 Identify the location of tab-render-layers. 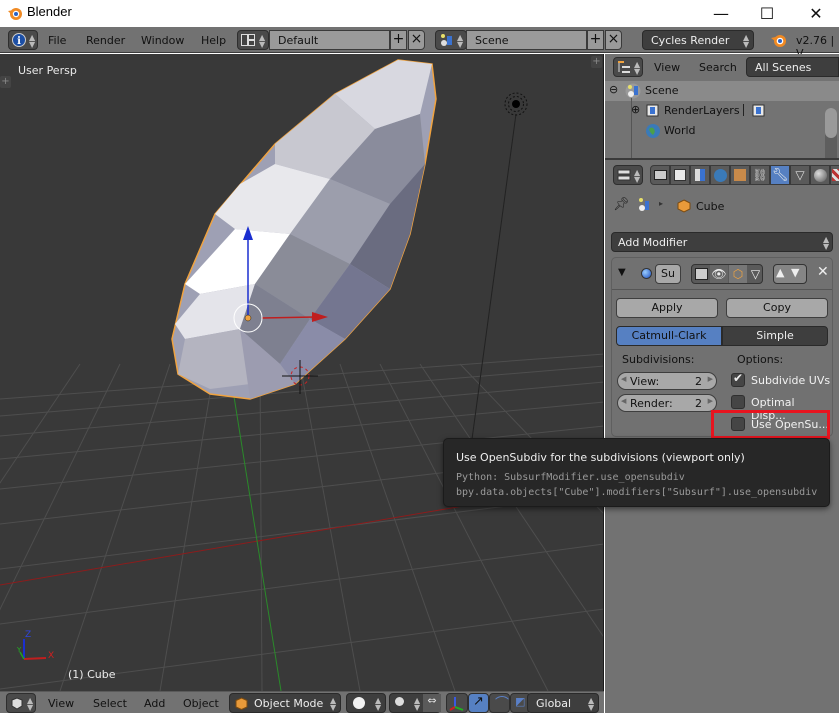
(680, 175).